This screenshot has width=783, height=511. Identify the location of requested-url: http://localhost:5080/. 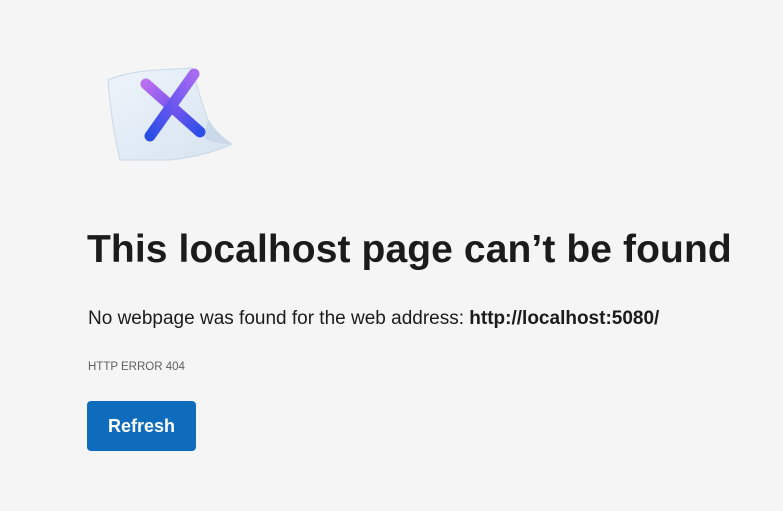
(564, 318).